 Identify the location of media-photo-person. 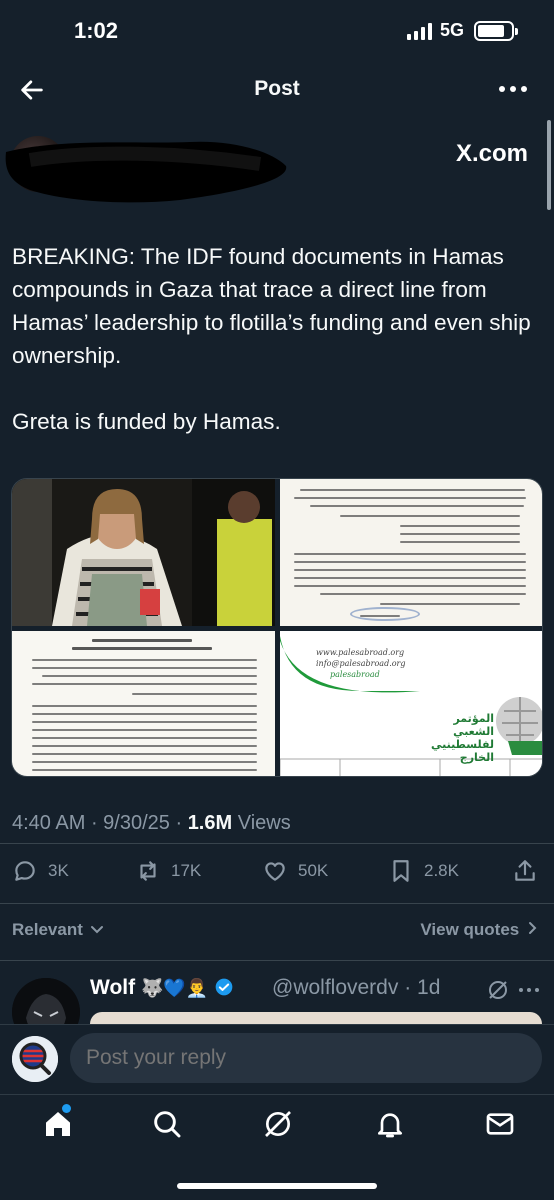
(143, 552).